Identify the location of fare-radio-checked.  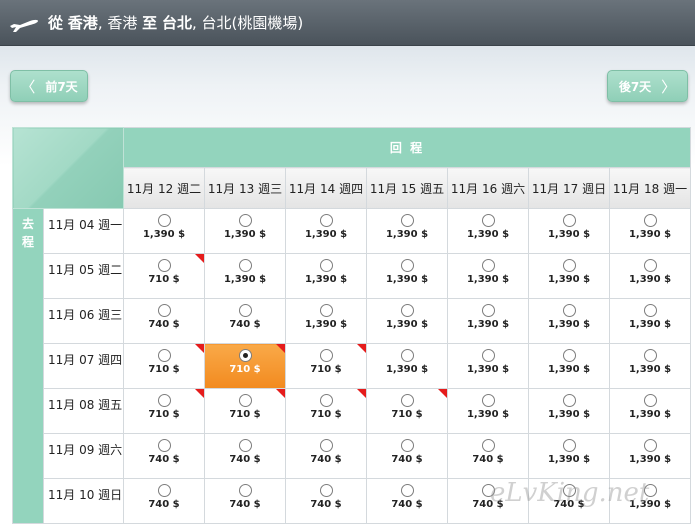
(245, 355).